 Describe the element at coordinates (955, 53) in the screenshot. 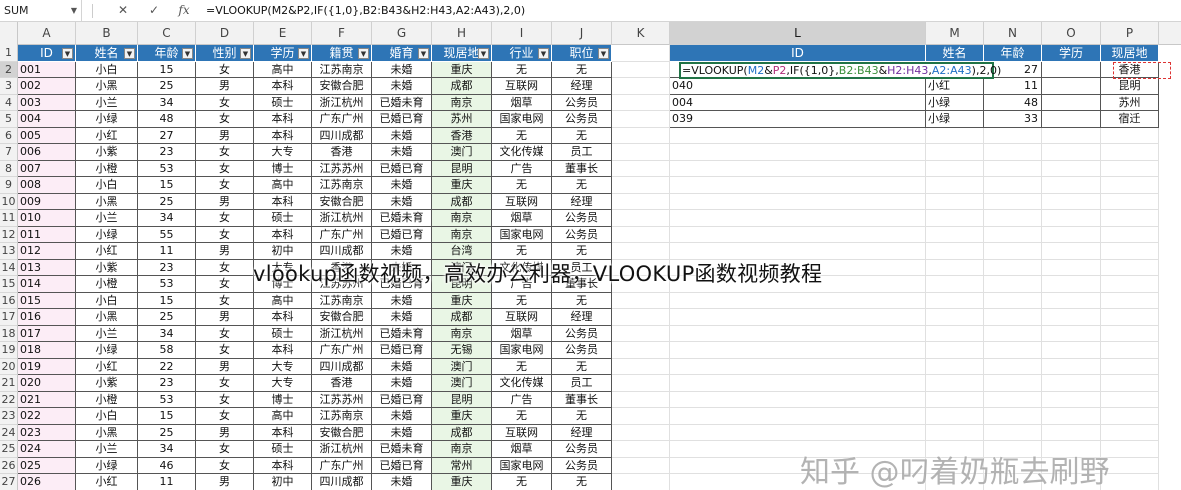

I see `lookup-header-cell: 姓名` at that location.